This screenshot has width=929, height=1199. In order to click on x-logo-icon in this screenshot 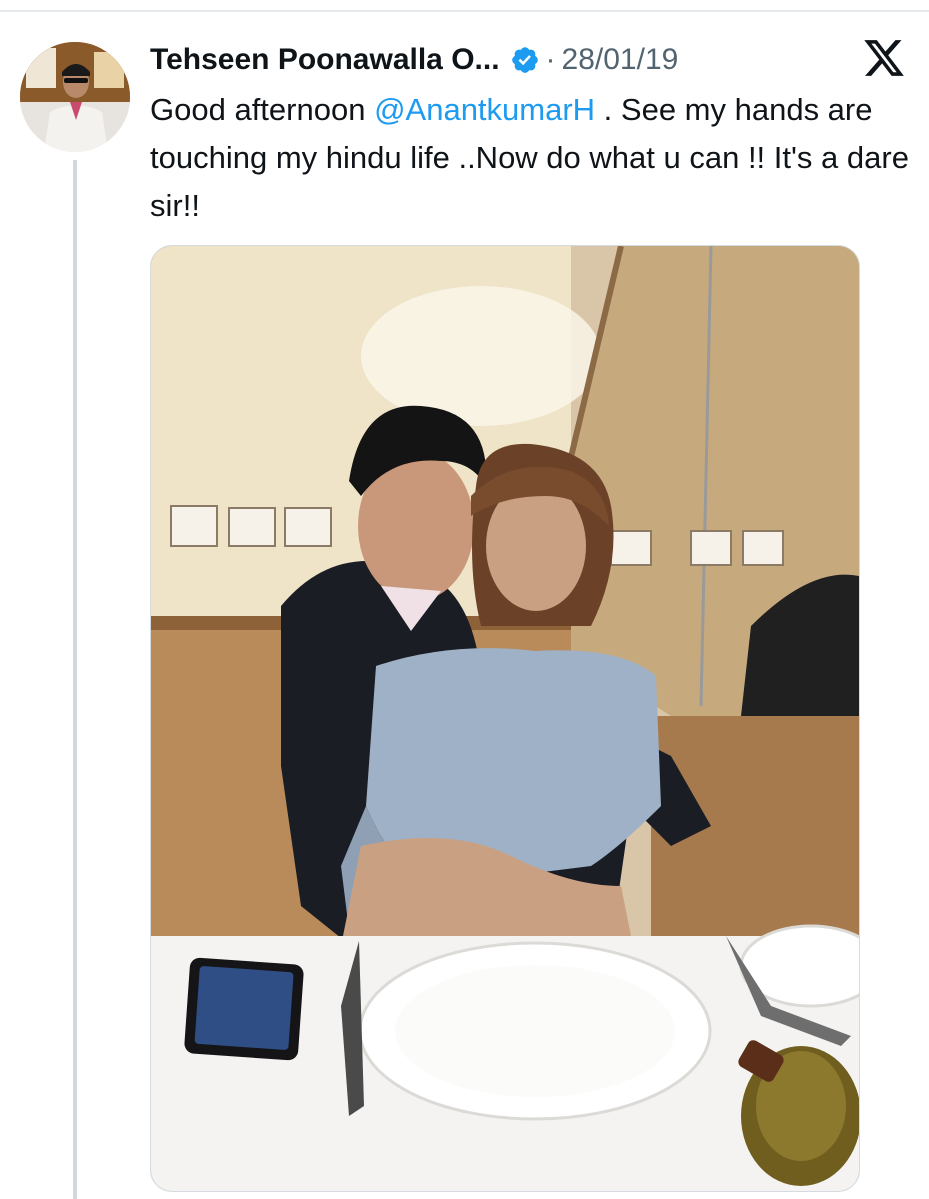, I will do `click(884, 58)`.